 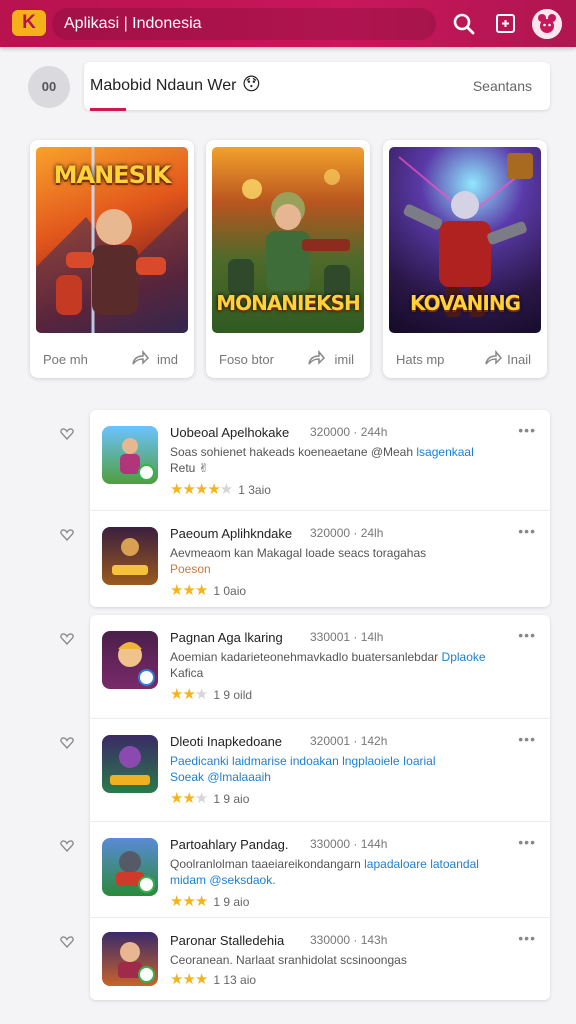 I want to click on game-card: MONANIEKSH Foso btor imil, so click(x=288, y=259).